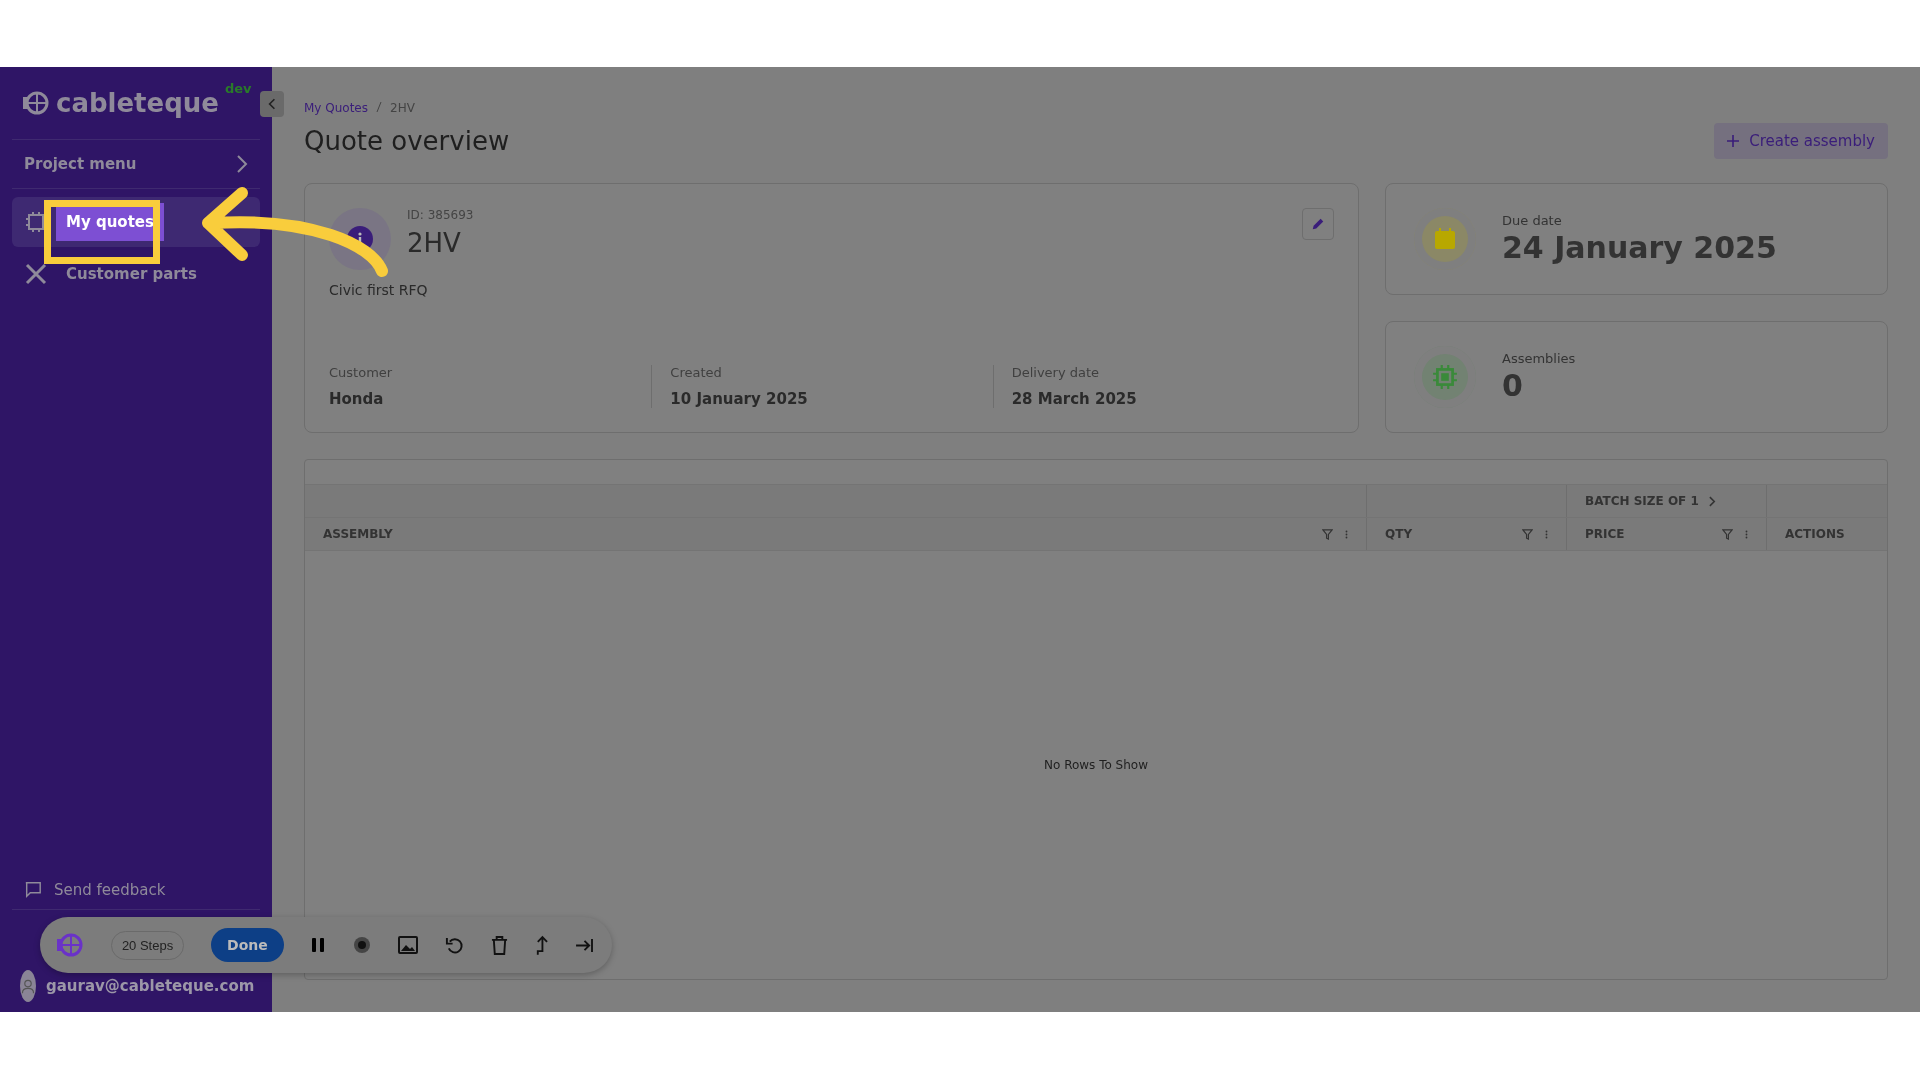 The width and height of the screenshot is (1920, 1080). What do you see at coordinates (500, 945) in the screenshot?
I see `trash-icon` at bounding box center [500, 945].